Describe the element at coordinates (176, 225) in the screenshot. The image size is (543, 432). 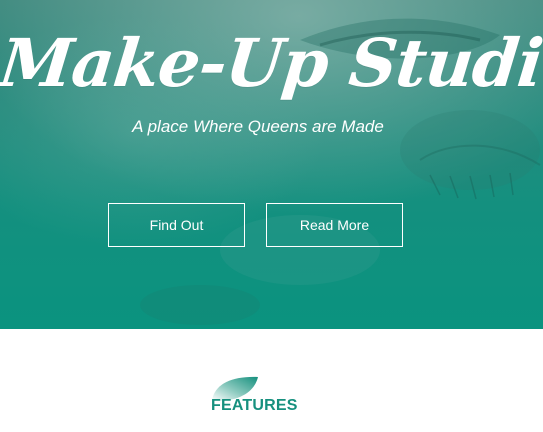
I see `find-out-button: Find Out` at that location.